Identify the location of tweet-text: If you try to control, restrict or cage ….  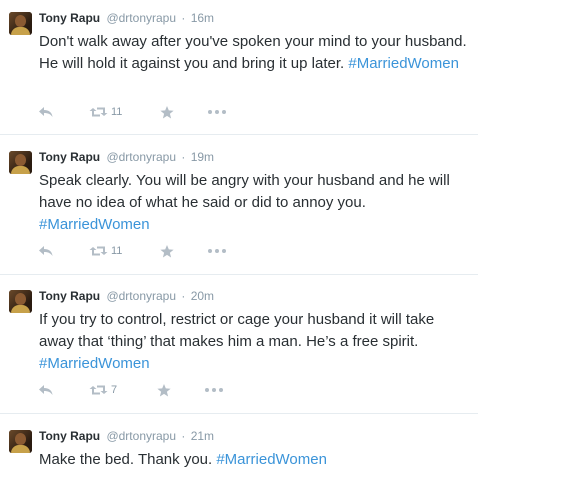
(254, 342).